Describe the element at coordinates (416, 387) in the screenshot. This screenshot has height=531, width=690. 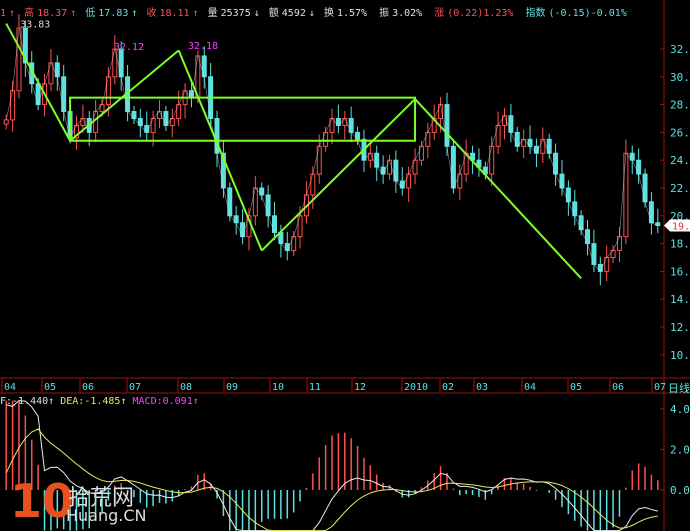
I see `date-tick-label: 2010` at that location.